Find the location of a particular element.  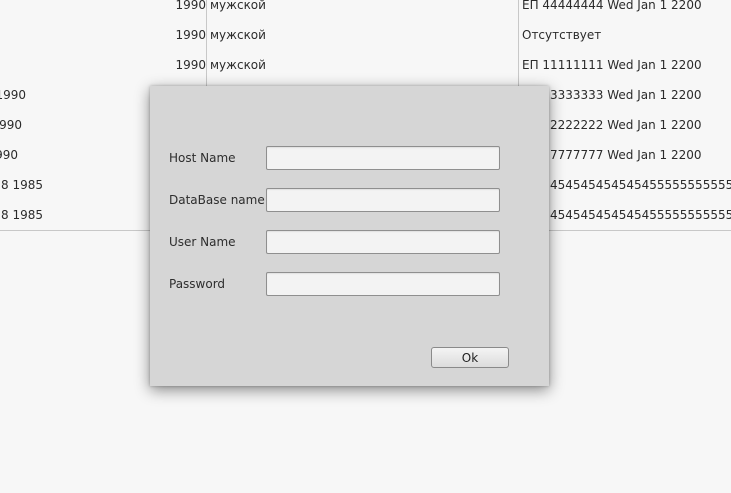

user-name-label: User Name is located at coordinates (202, 242).